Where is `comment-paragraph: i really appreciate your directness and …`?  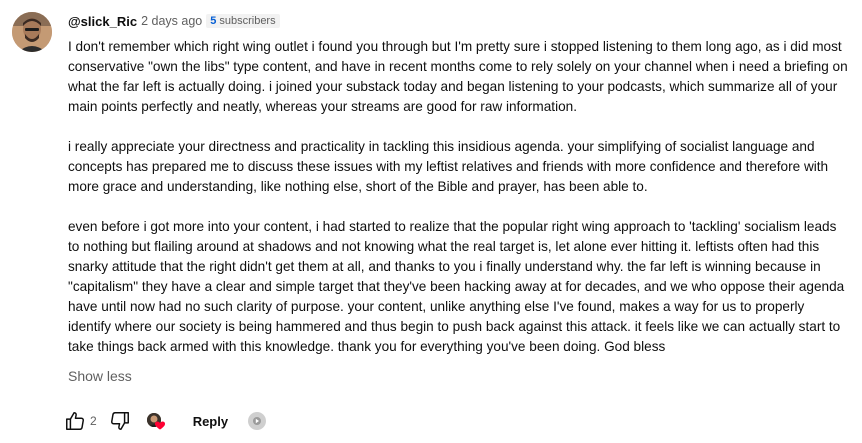 comment-paragraph: i really appreciate your directness and … is located at coordinates (448, 166).